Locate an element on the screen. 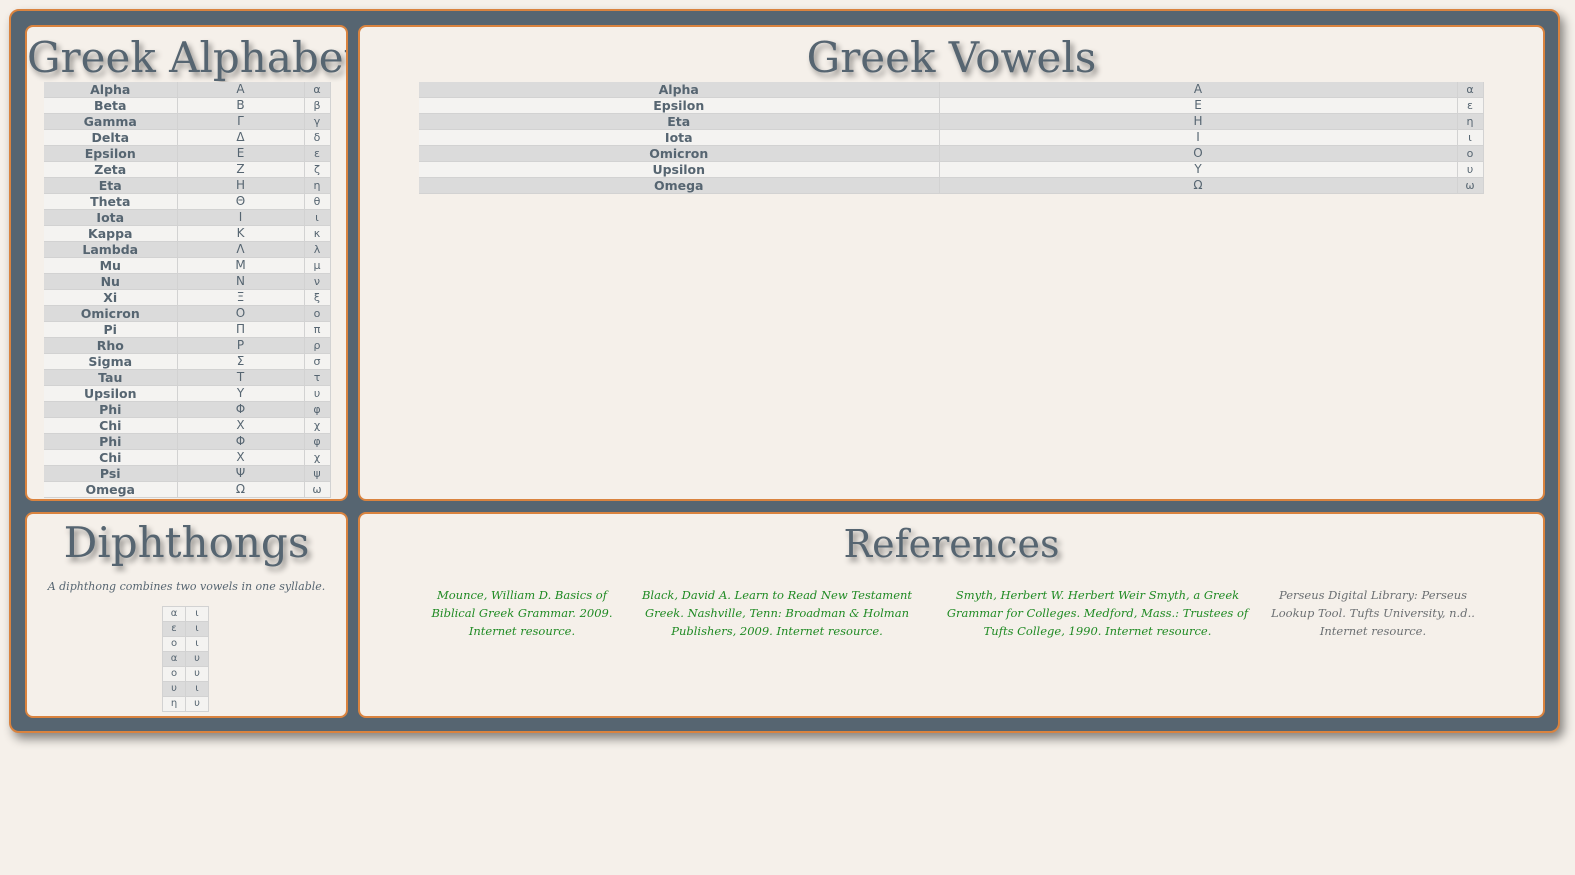 The image size is (1575, 875). diphthong-row: ου is located at coordinates (185, 674).